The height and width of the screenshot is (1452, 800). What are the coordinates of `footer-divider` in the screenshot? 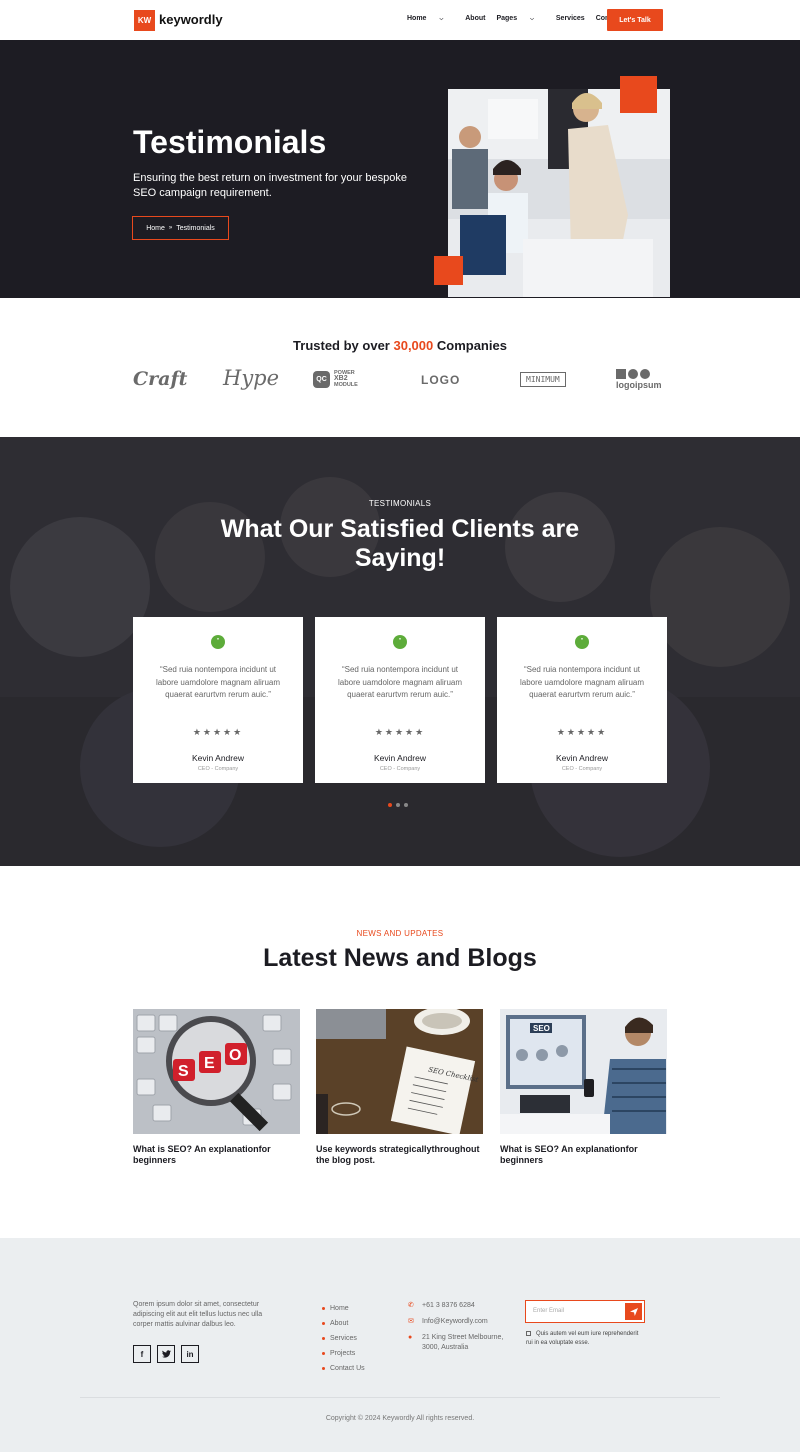 It's located at (400, 1397).